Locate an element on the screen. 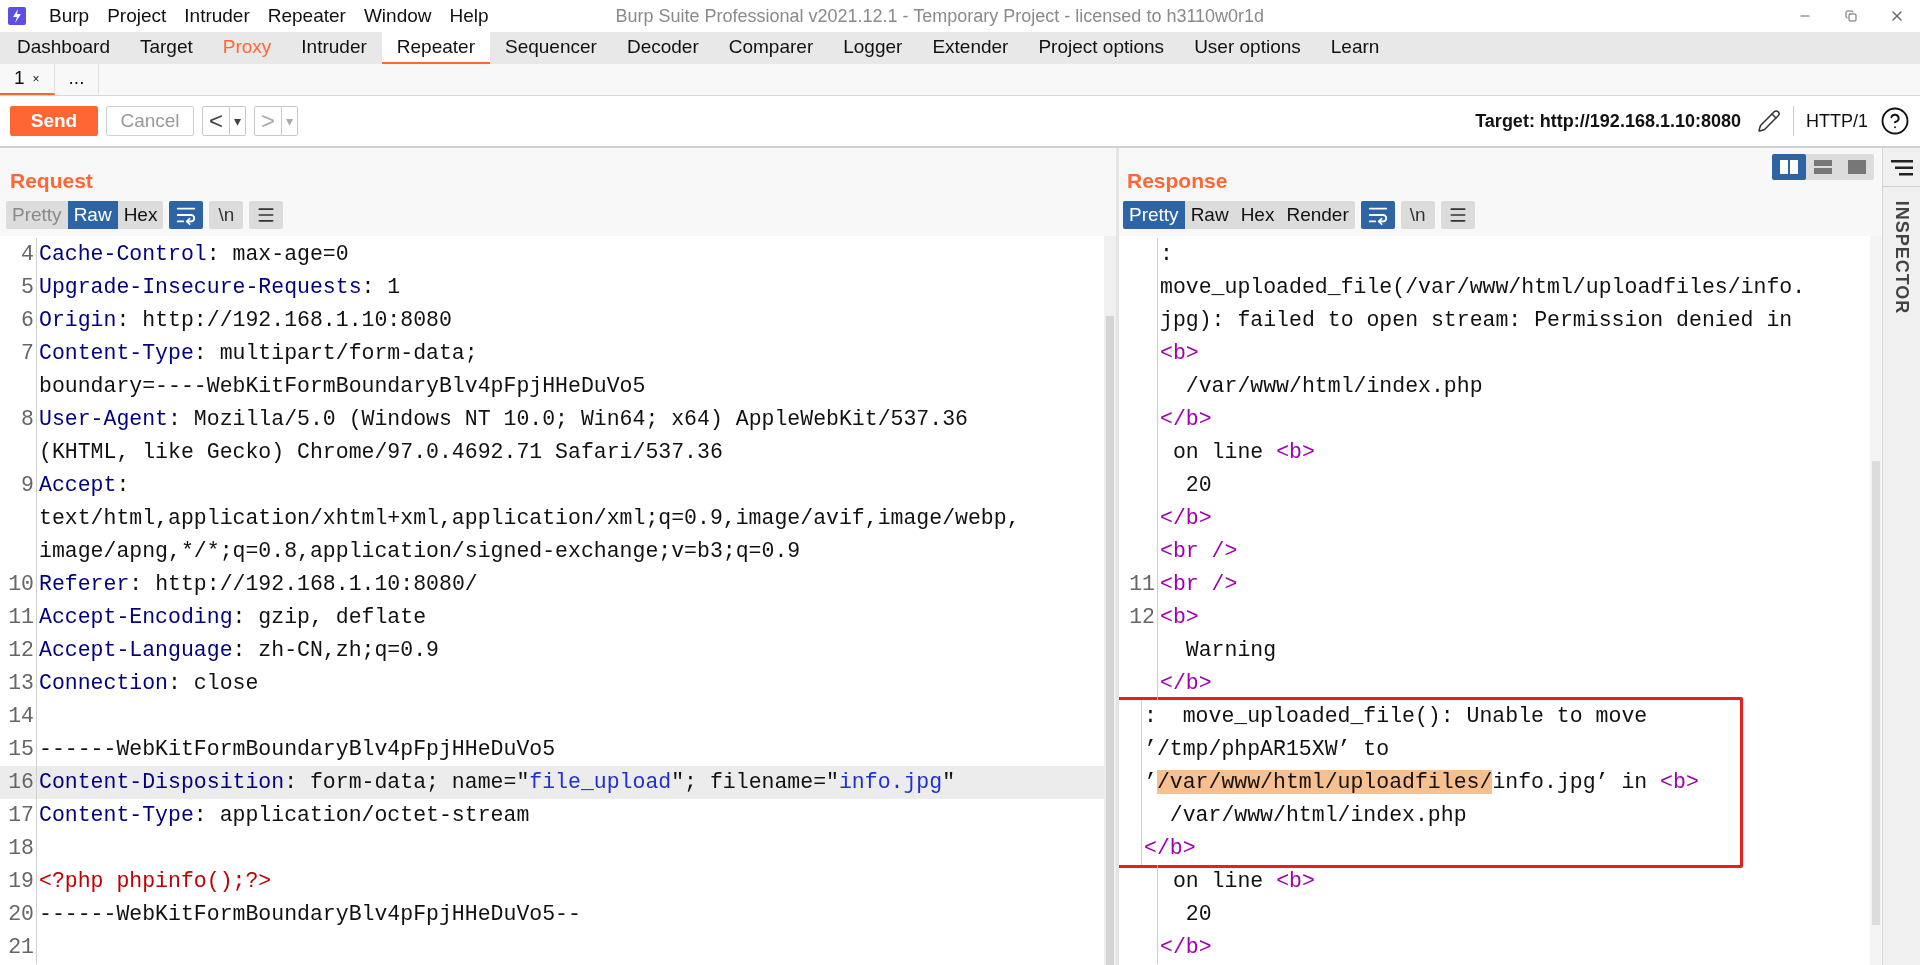 The height and width of the screenshot is (965, 1920). code-line: Accept-Language: zh-CN,zh;q=0.9 is located at coordinates (238, 651).